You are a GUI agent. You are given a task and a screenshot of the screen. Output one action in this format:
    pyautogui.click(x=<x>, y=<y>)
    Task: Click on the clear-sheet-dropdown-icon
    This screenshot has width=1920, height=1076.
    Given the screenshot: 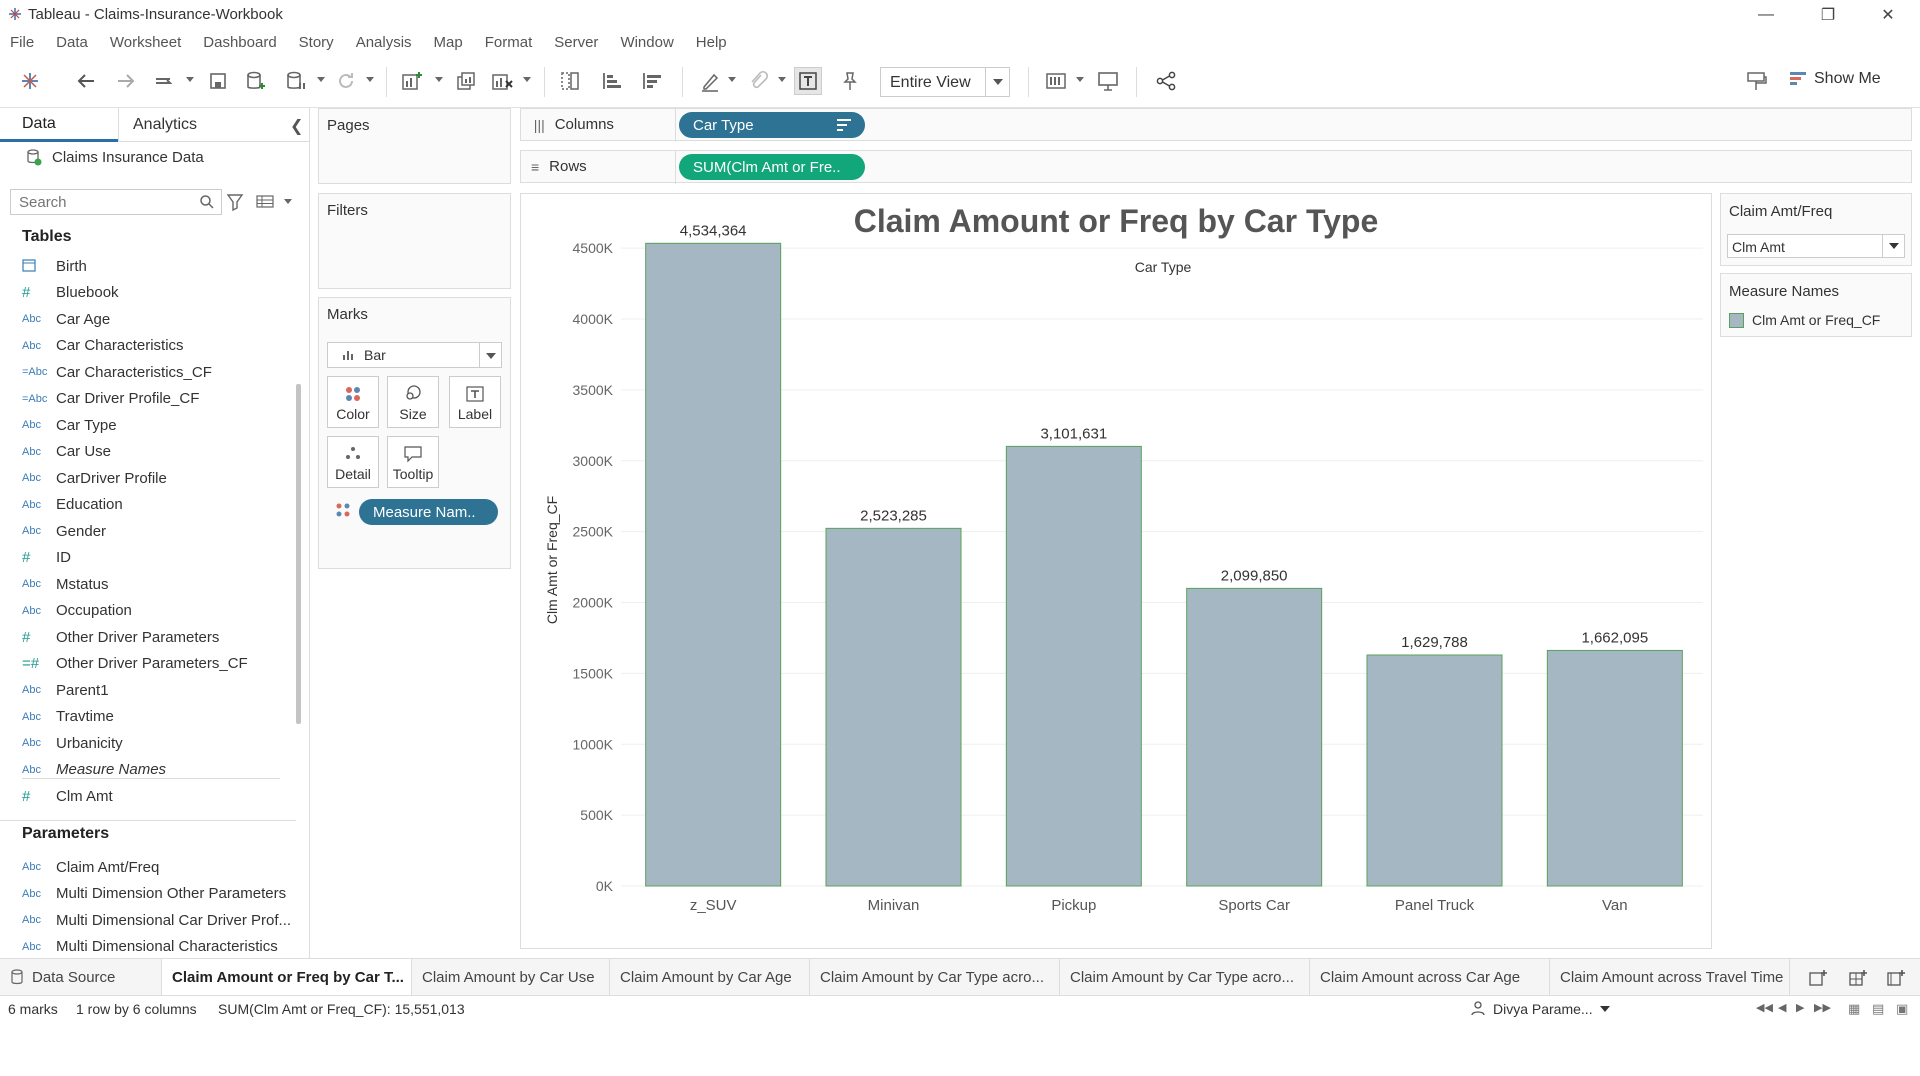 What is the action you would take?
    pyautogui.click(x=527, y=79)
    